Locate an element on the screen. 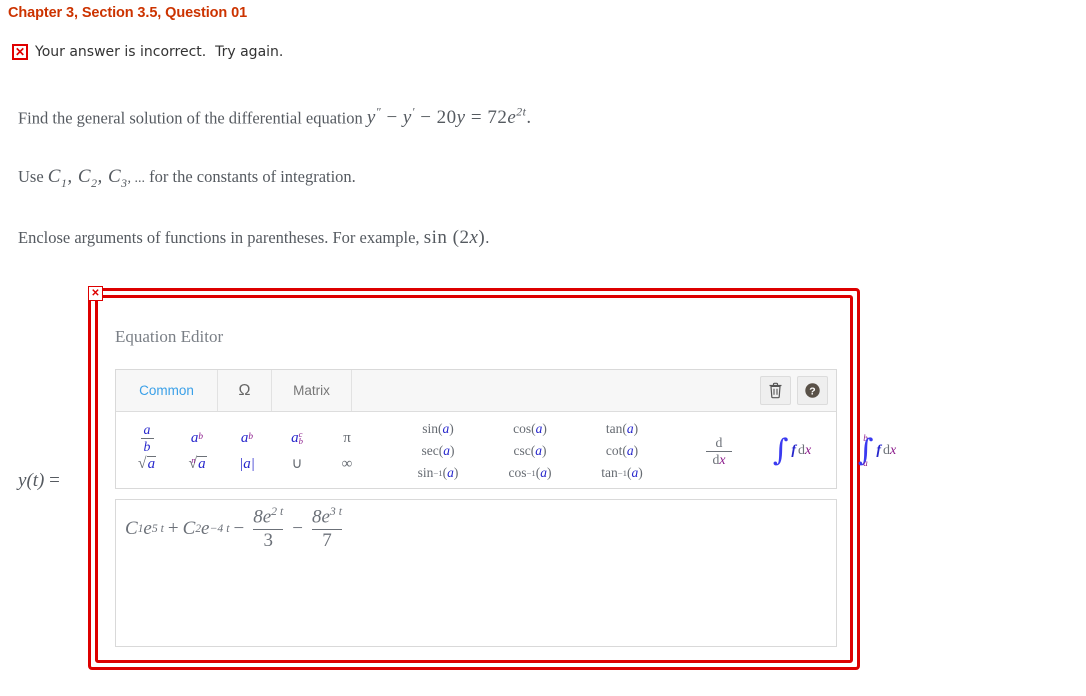 The width and height of the screenshot is (1086, 696). palette-group-calculus: d dx ∫ f dx b ∫ a f dx is located at coordinates (804, 451).